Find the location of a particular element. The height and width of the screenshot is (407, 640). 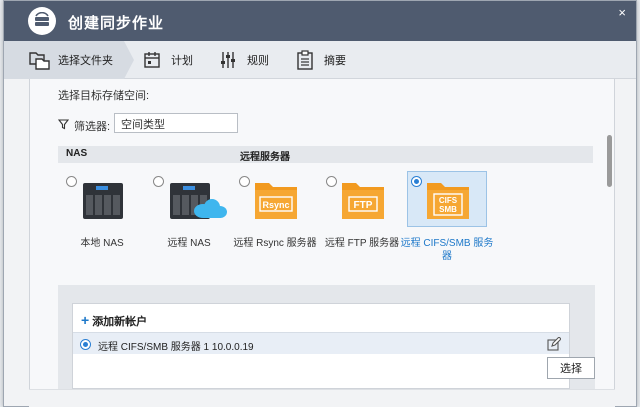

step-select-folders: 选择文件夹 is located at coordinates (70, 60).